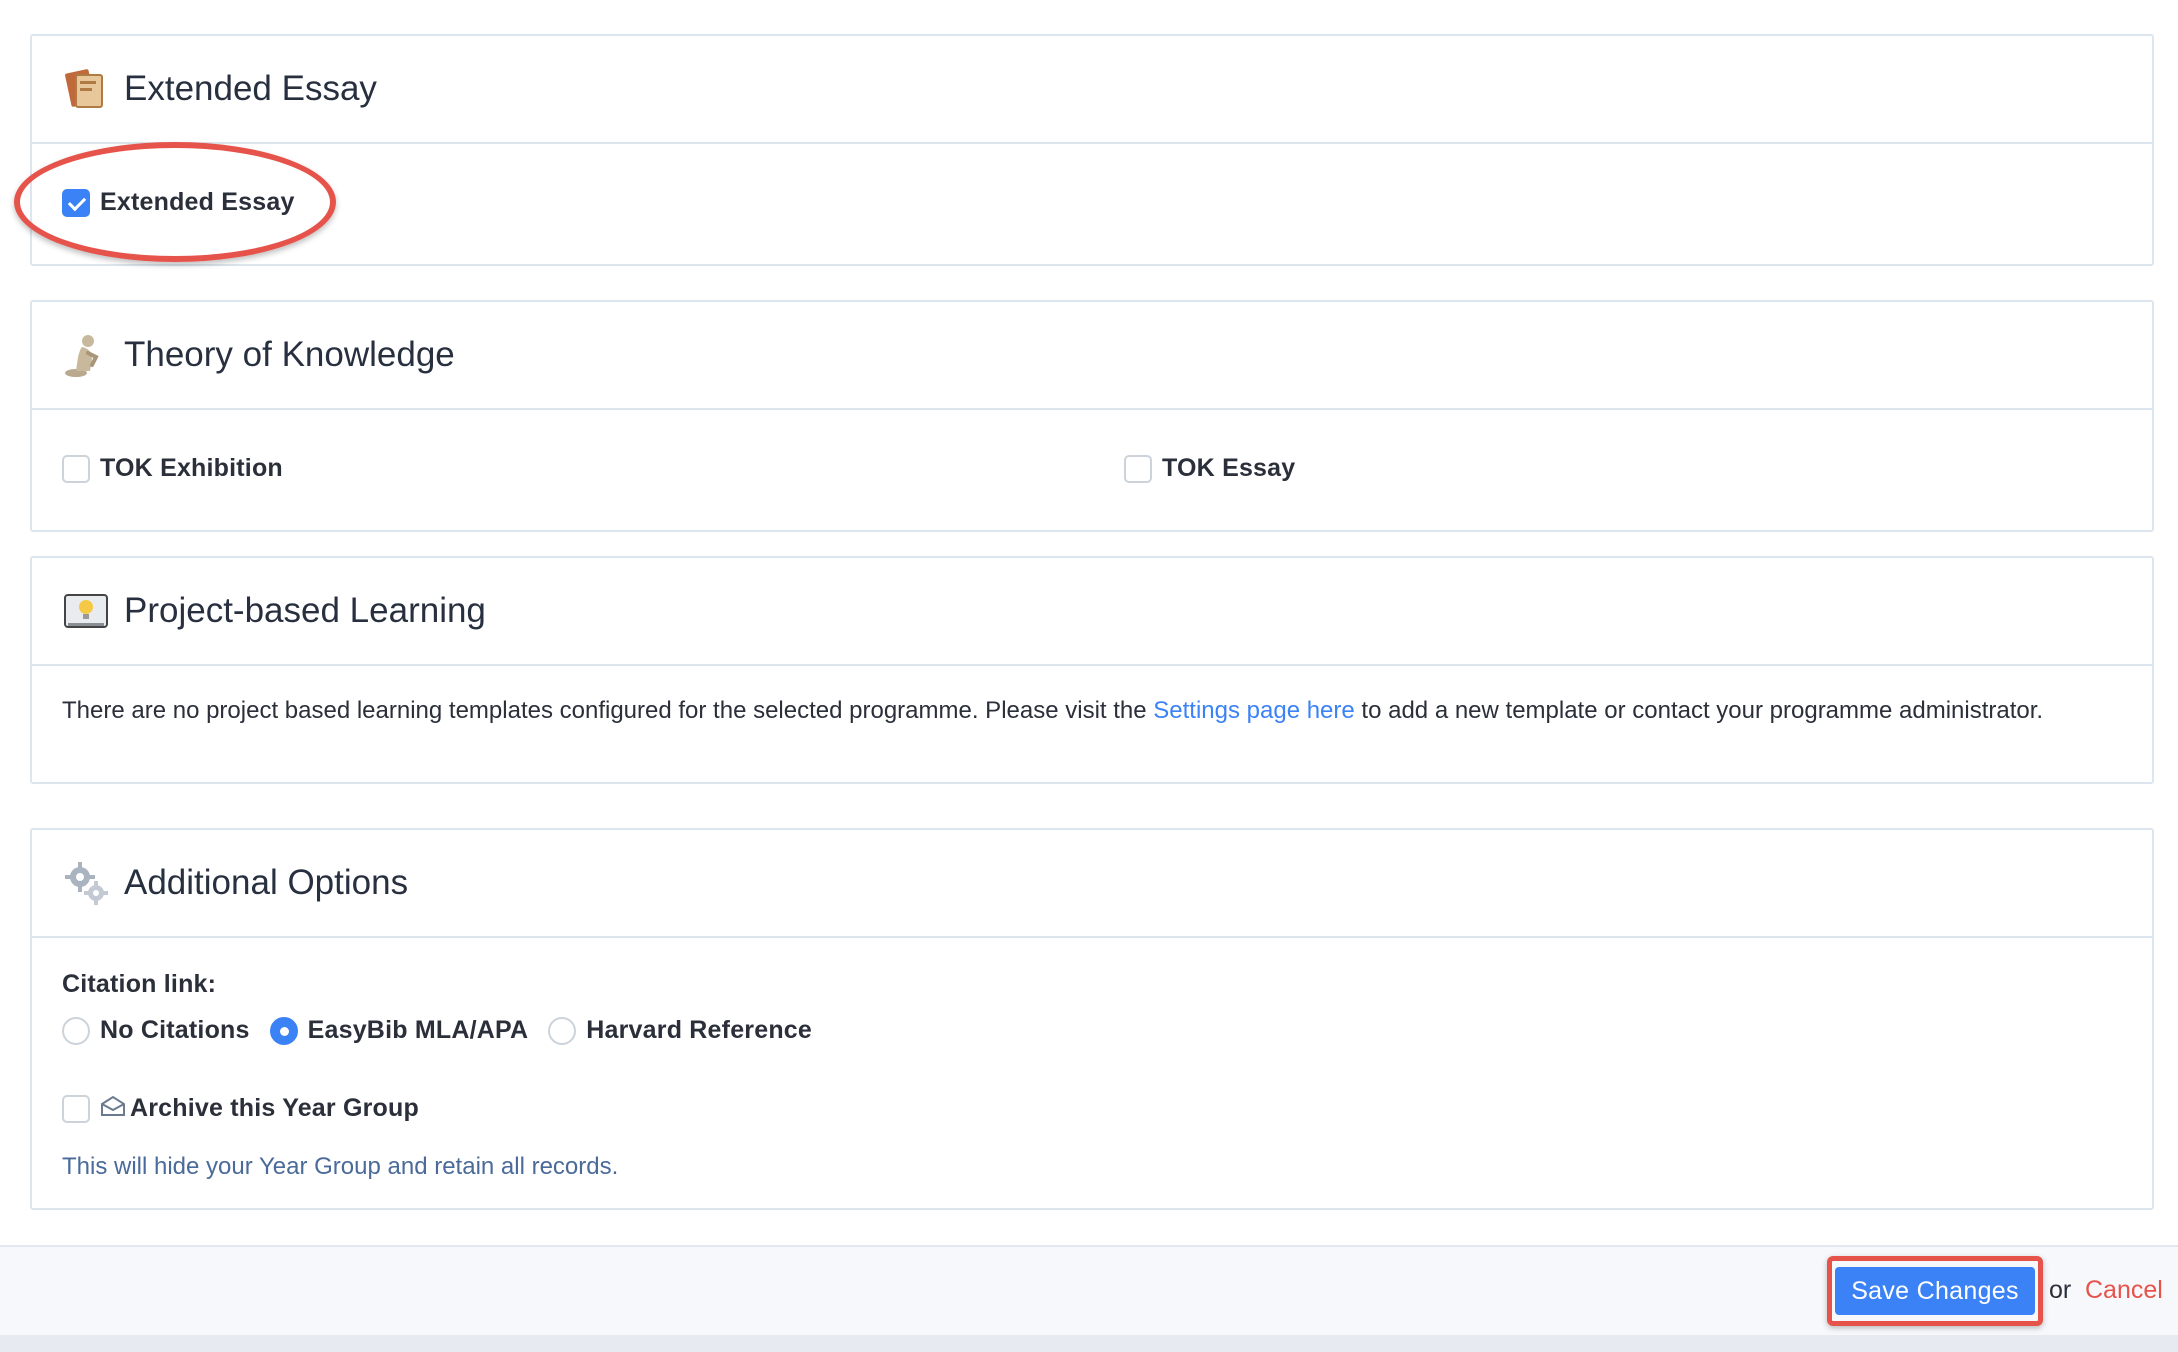 The width and height of the screenshot is (2178, 1352). What do you see at coordinates (2124, 1290) in the screenshot?
I see `cancel-link: Cancel` at bounding box center [2124, 1290].